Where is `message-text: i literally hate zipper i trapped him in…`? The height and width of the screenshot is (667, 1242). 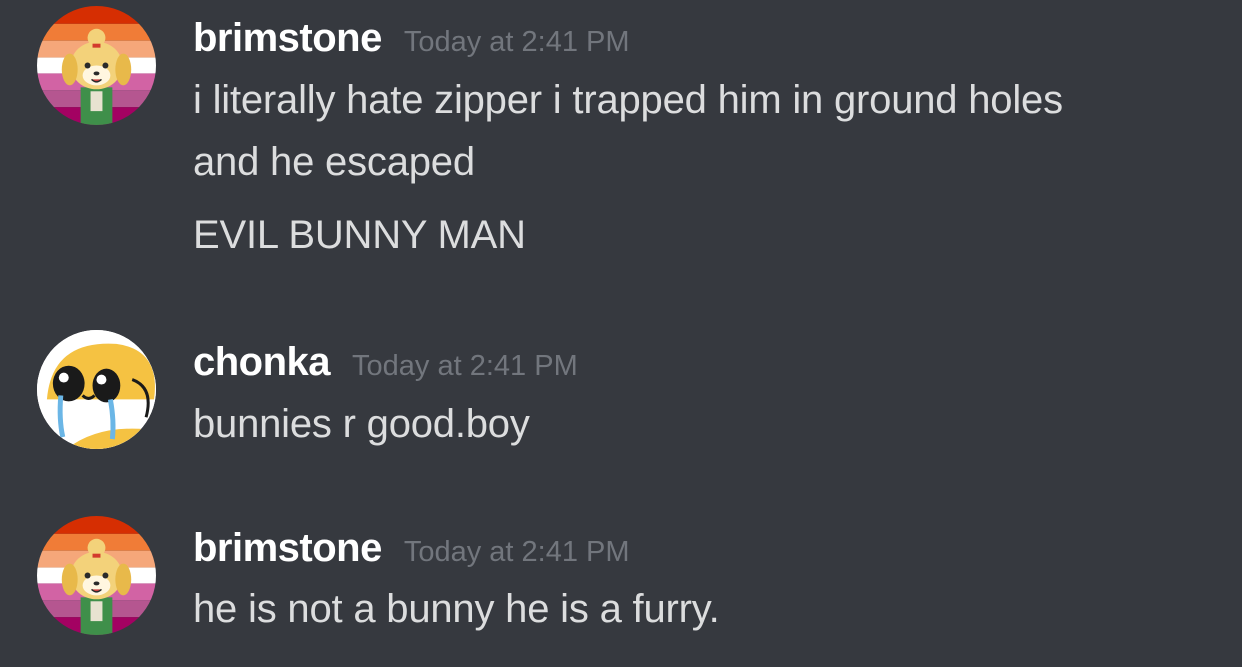
message-text: i literally hate zipper i trapped him in… is located at coordinates (628, 100).